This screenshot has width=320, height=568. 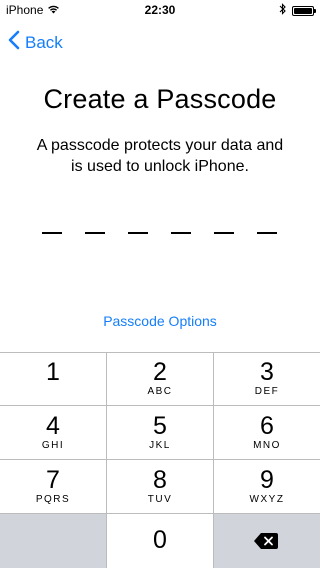 I want to click on key-2: 2 ABC, so click(x=160, y=378).